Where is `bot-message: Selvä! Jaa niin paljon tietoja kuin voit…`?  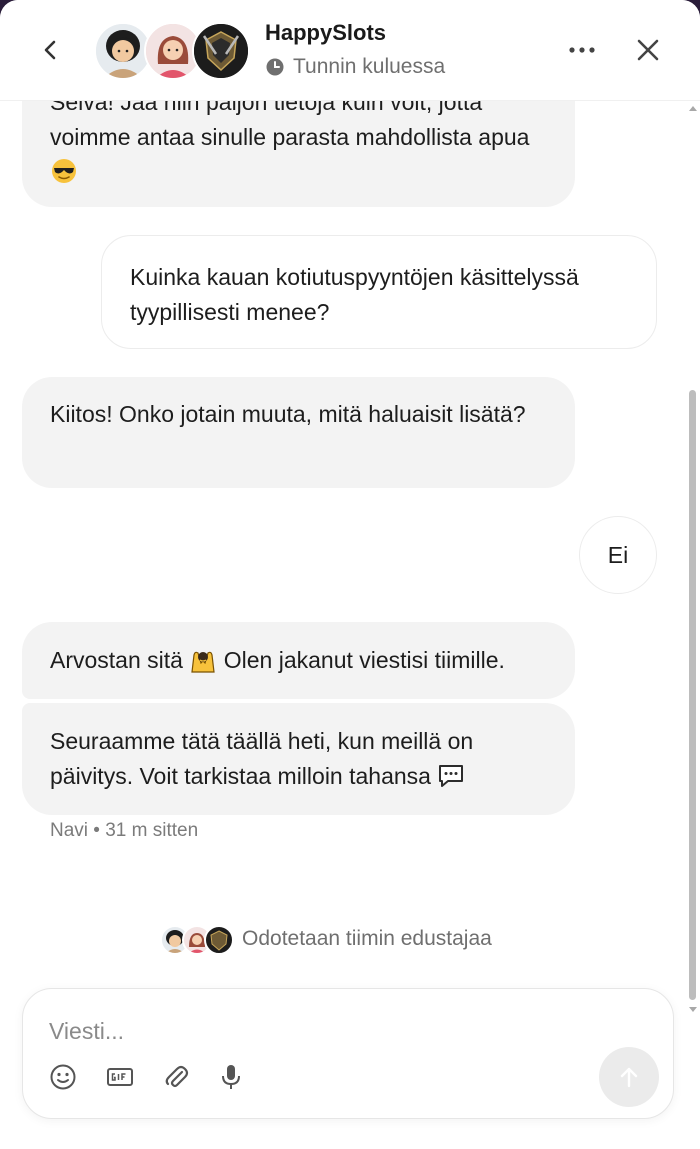
bot-message: Selvä! Jaa niin paljon tietoja kuin voit… is located at coordinates (298, 153).